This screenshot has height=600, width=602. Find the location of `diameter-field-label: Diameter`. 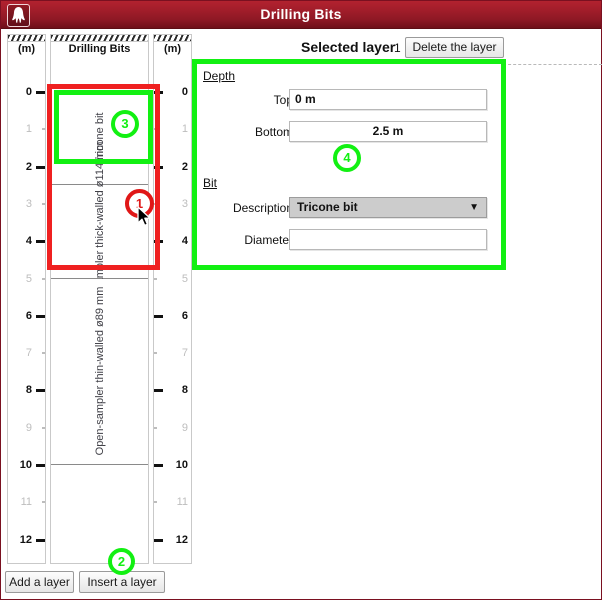

diameter-field-label: Diameter is located at coordinates (268, 240).